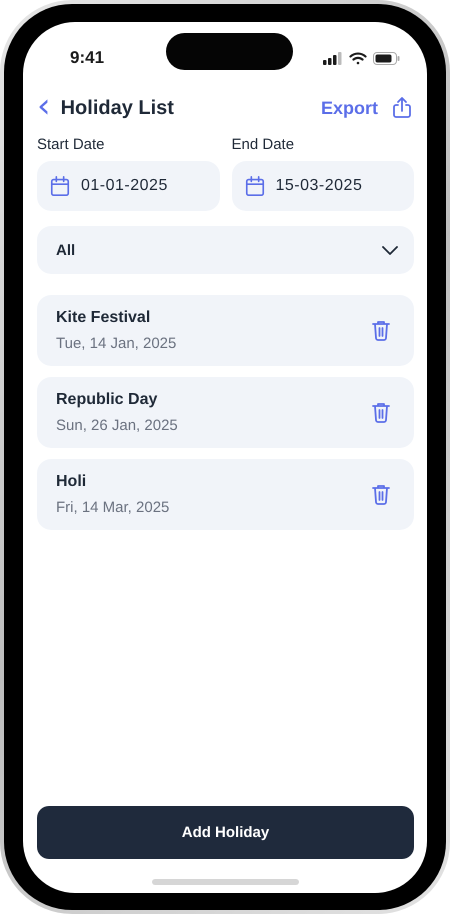 This screenshot has width=450, height=914. What do you see at coordinates (117, 425) in the screenshot?
I see `holiday-date: Sun, 26 Jan, 2025` at bounding box center [117, 425].